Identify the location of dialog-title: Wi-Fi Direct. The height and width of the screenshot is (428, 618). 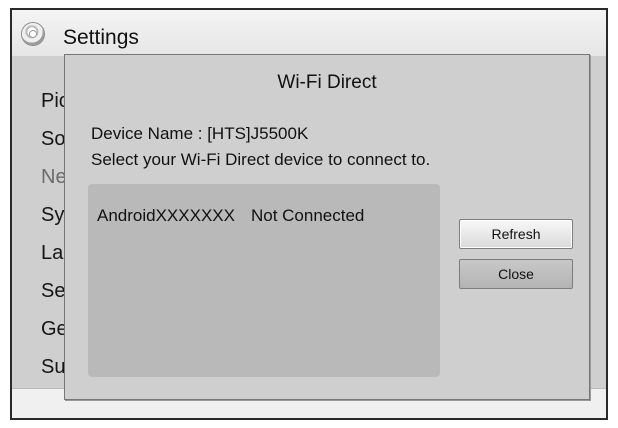
(327, 82).